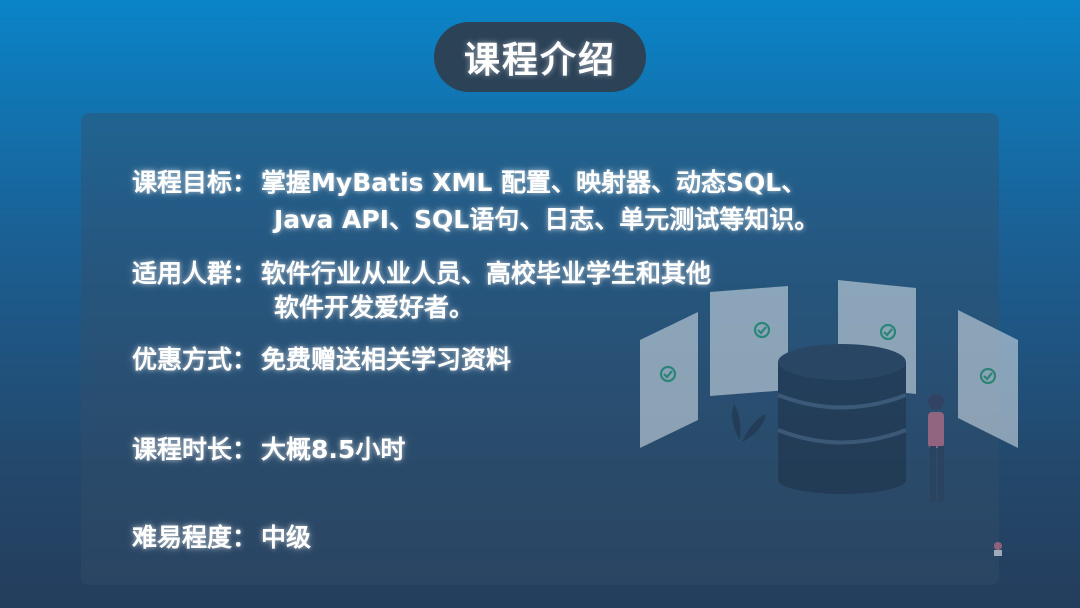 The height and width of the screenshot is (608, 1080). What do you see at coordinates (374, 307) in the screenshot?
I see `audience-value-line2: 软件开发爱好者。` at bounding box center [374, 307].